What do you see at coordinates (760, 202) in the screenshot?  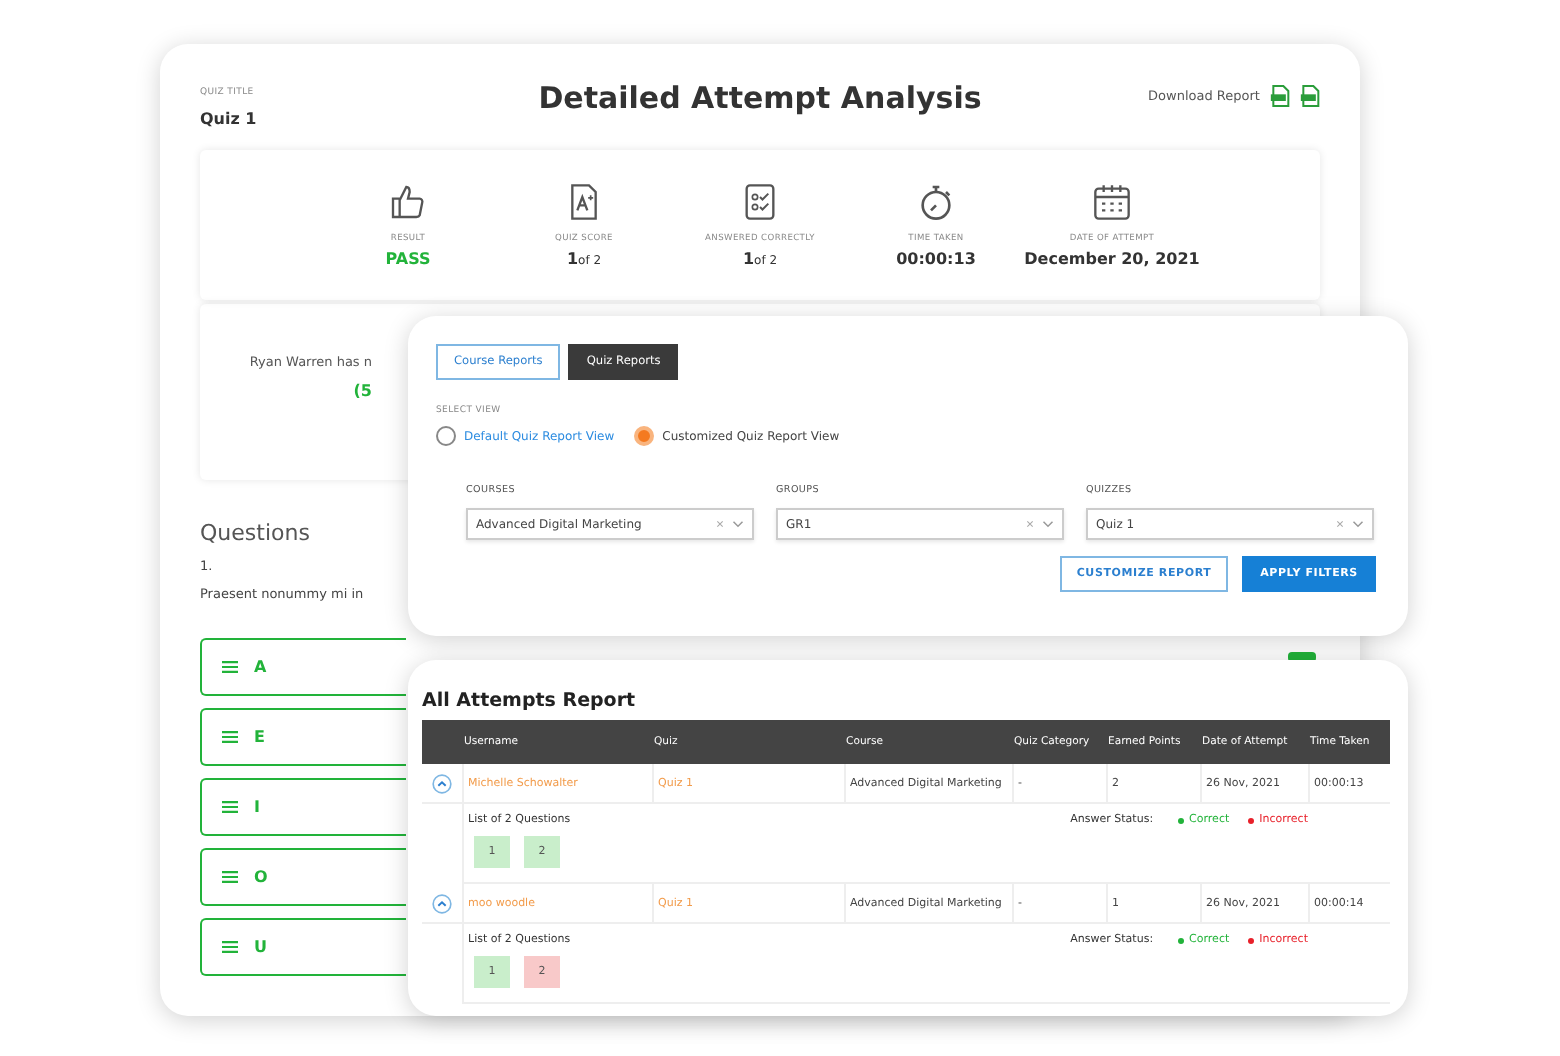 I see `checklist-icon` at bounding box center [760, 202].